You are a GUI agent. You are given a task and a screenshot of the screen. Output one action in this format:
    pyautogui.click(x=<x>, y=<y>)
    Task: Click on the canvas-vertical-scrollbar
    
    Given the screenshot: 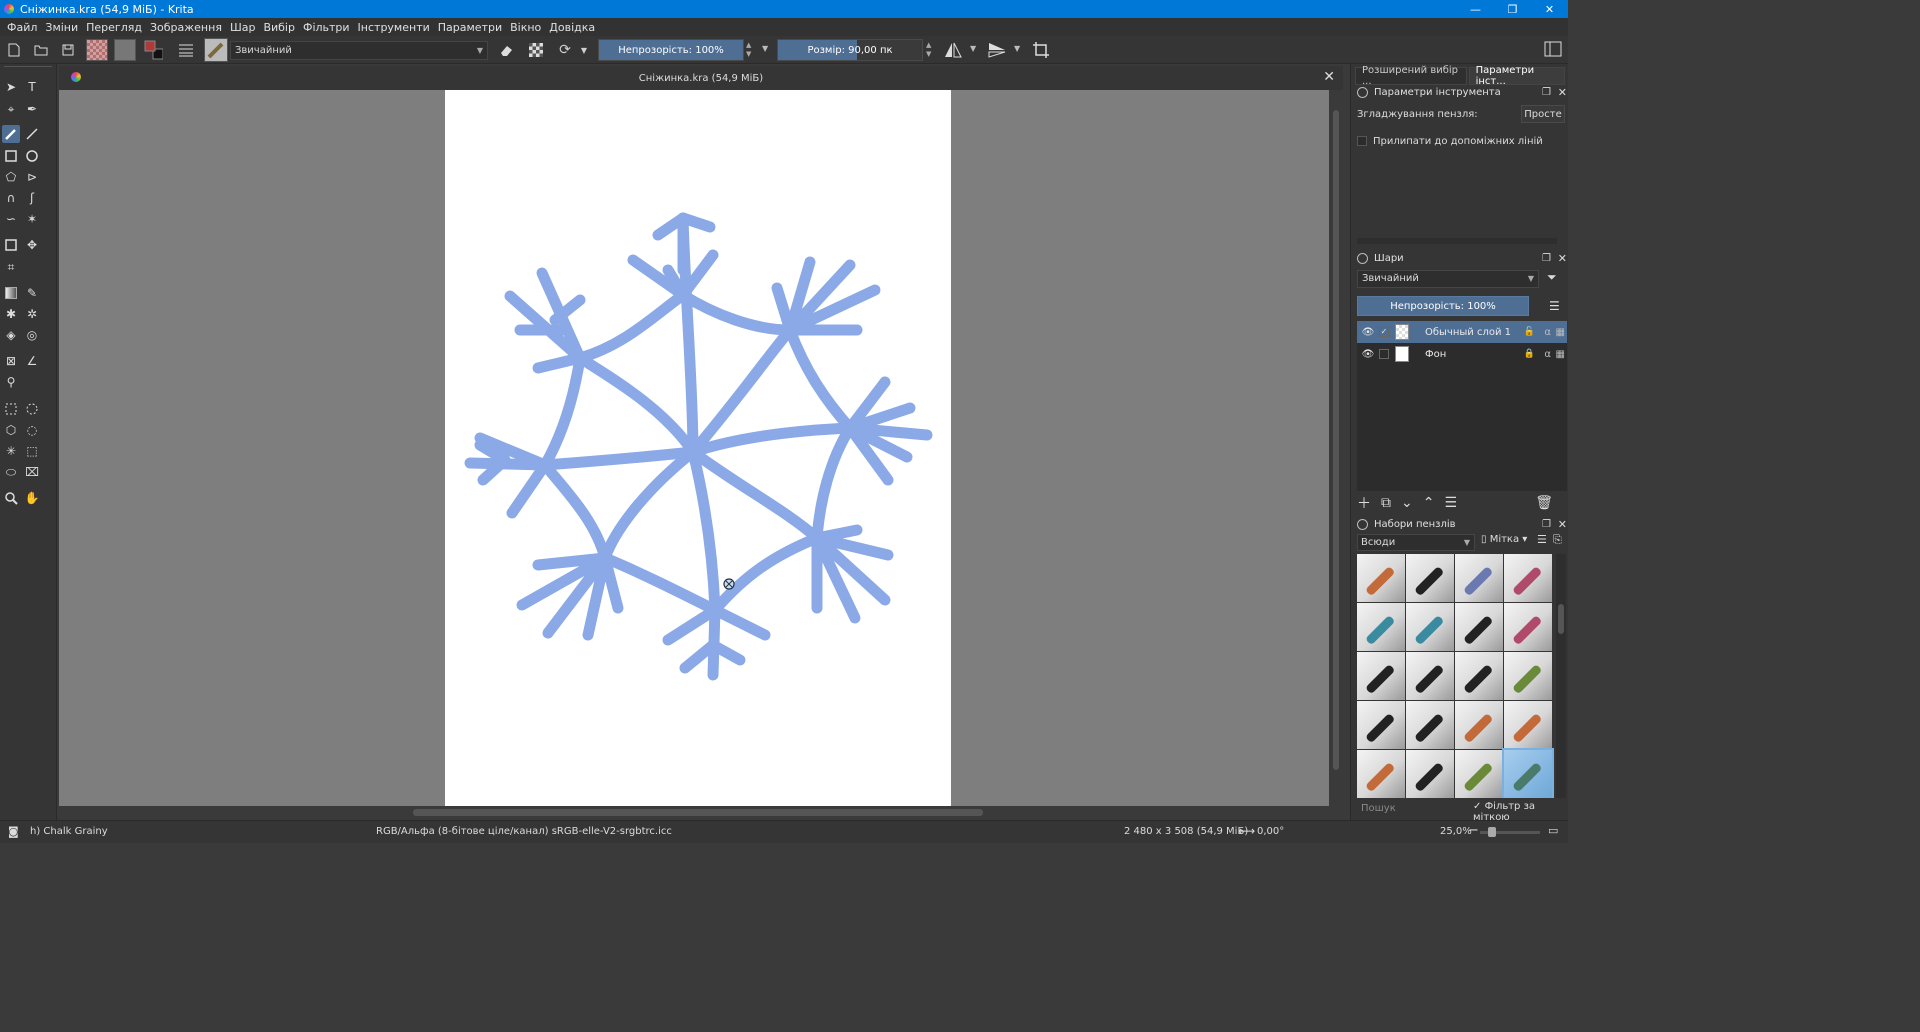 What is the action you would take?
    pyautogui.click(x=1336, y=448)
    